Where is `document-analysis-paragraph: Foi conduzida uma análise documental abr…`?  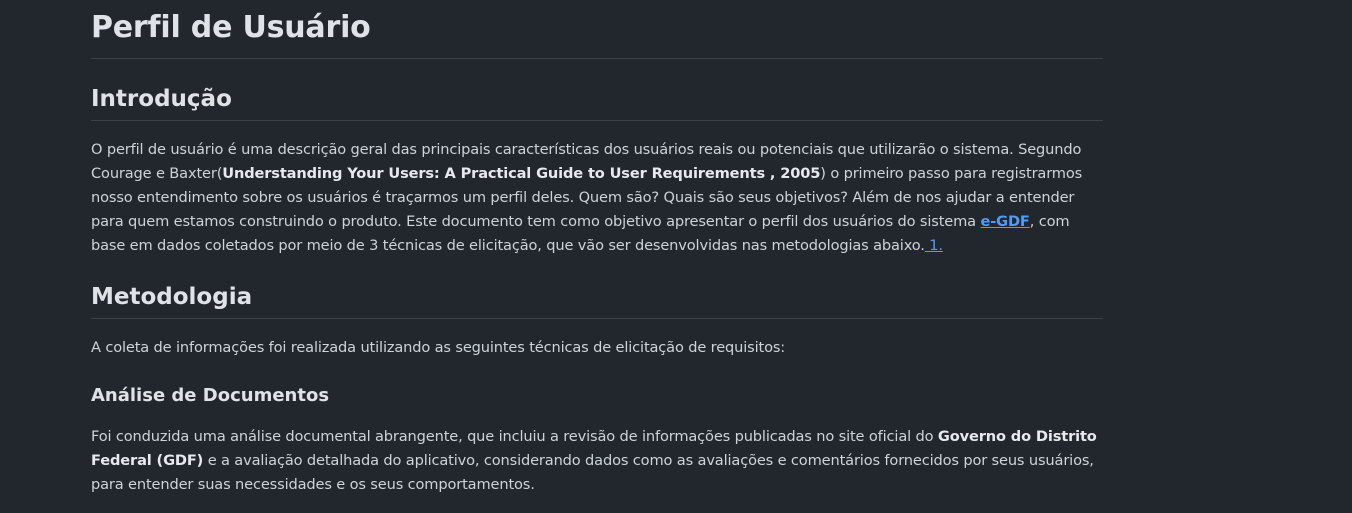
document-analysis-paragraph: Foi conduzida uma análise documental abr… is located at coordinates (597, 461).